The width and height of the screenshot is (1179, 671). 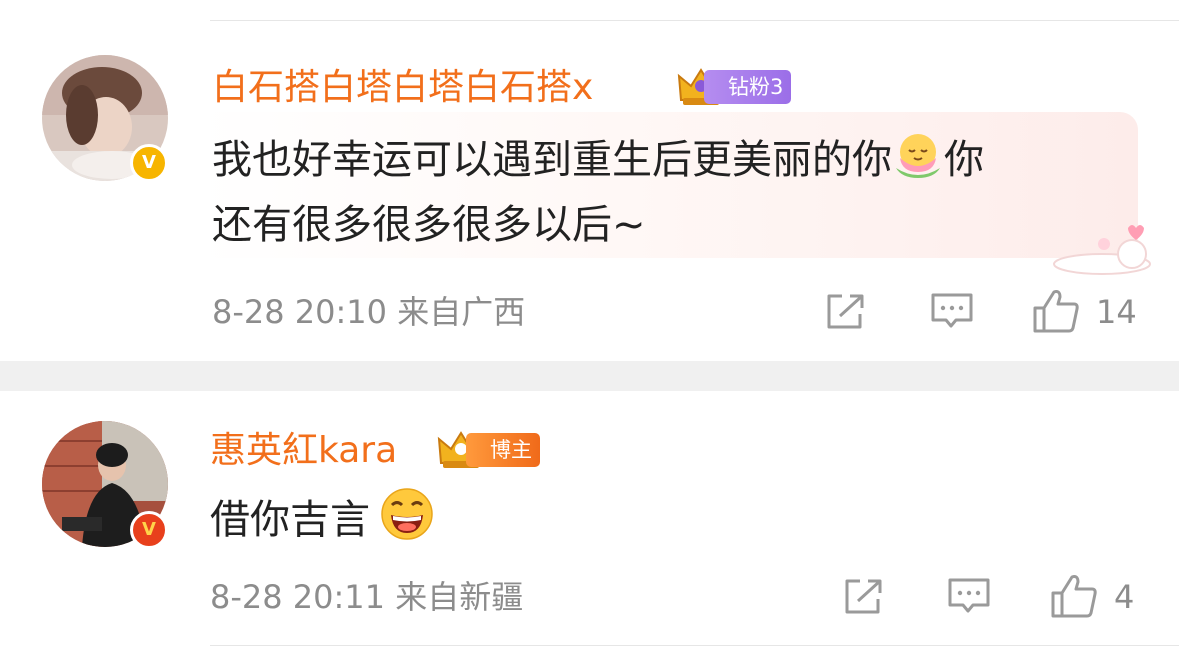 I want to click on comment-meta: 8-28 20:10 来自广西, so click(x=368, y=312).